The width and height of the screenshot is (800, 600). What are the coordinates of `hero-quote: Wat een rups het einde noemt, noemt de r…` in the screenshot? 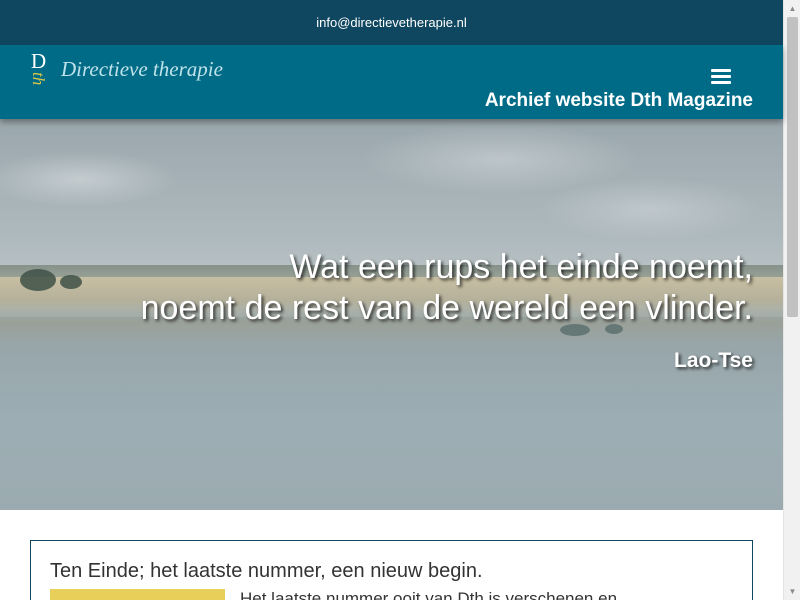 It's located at (447, 288).